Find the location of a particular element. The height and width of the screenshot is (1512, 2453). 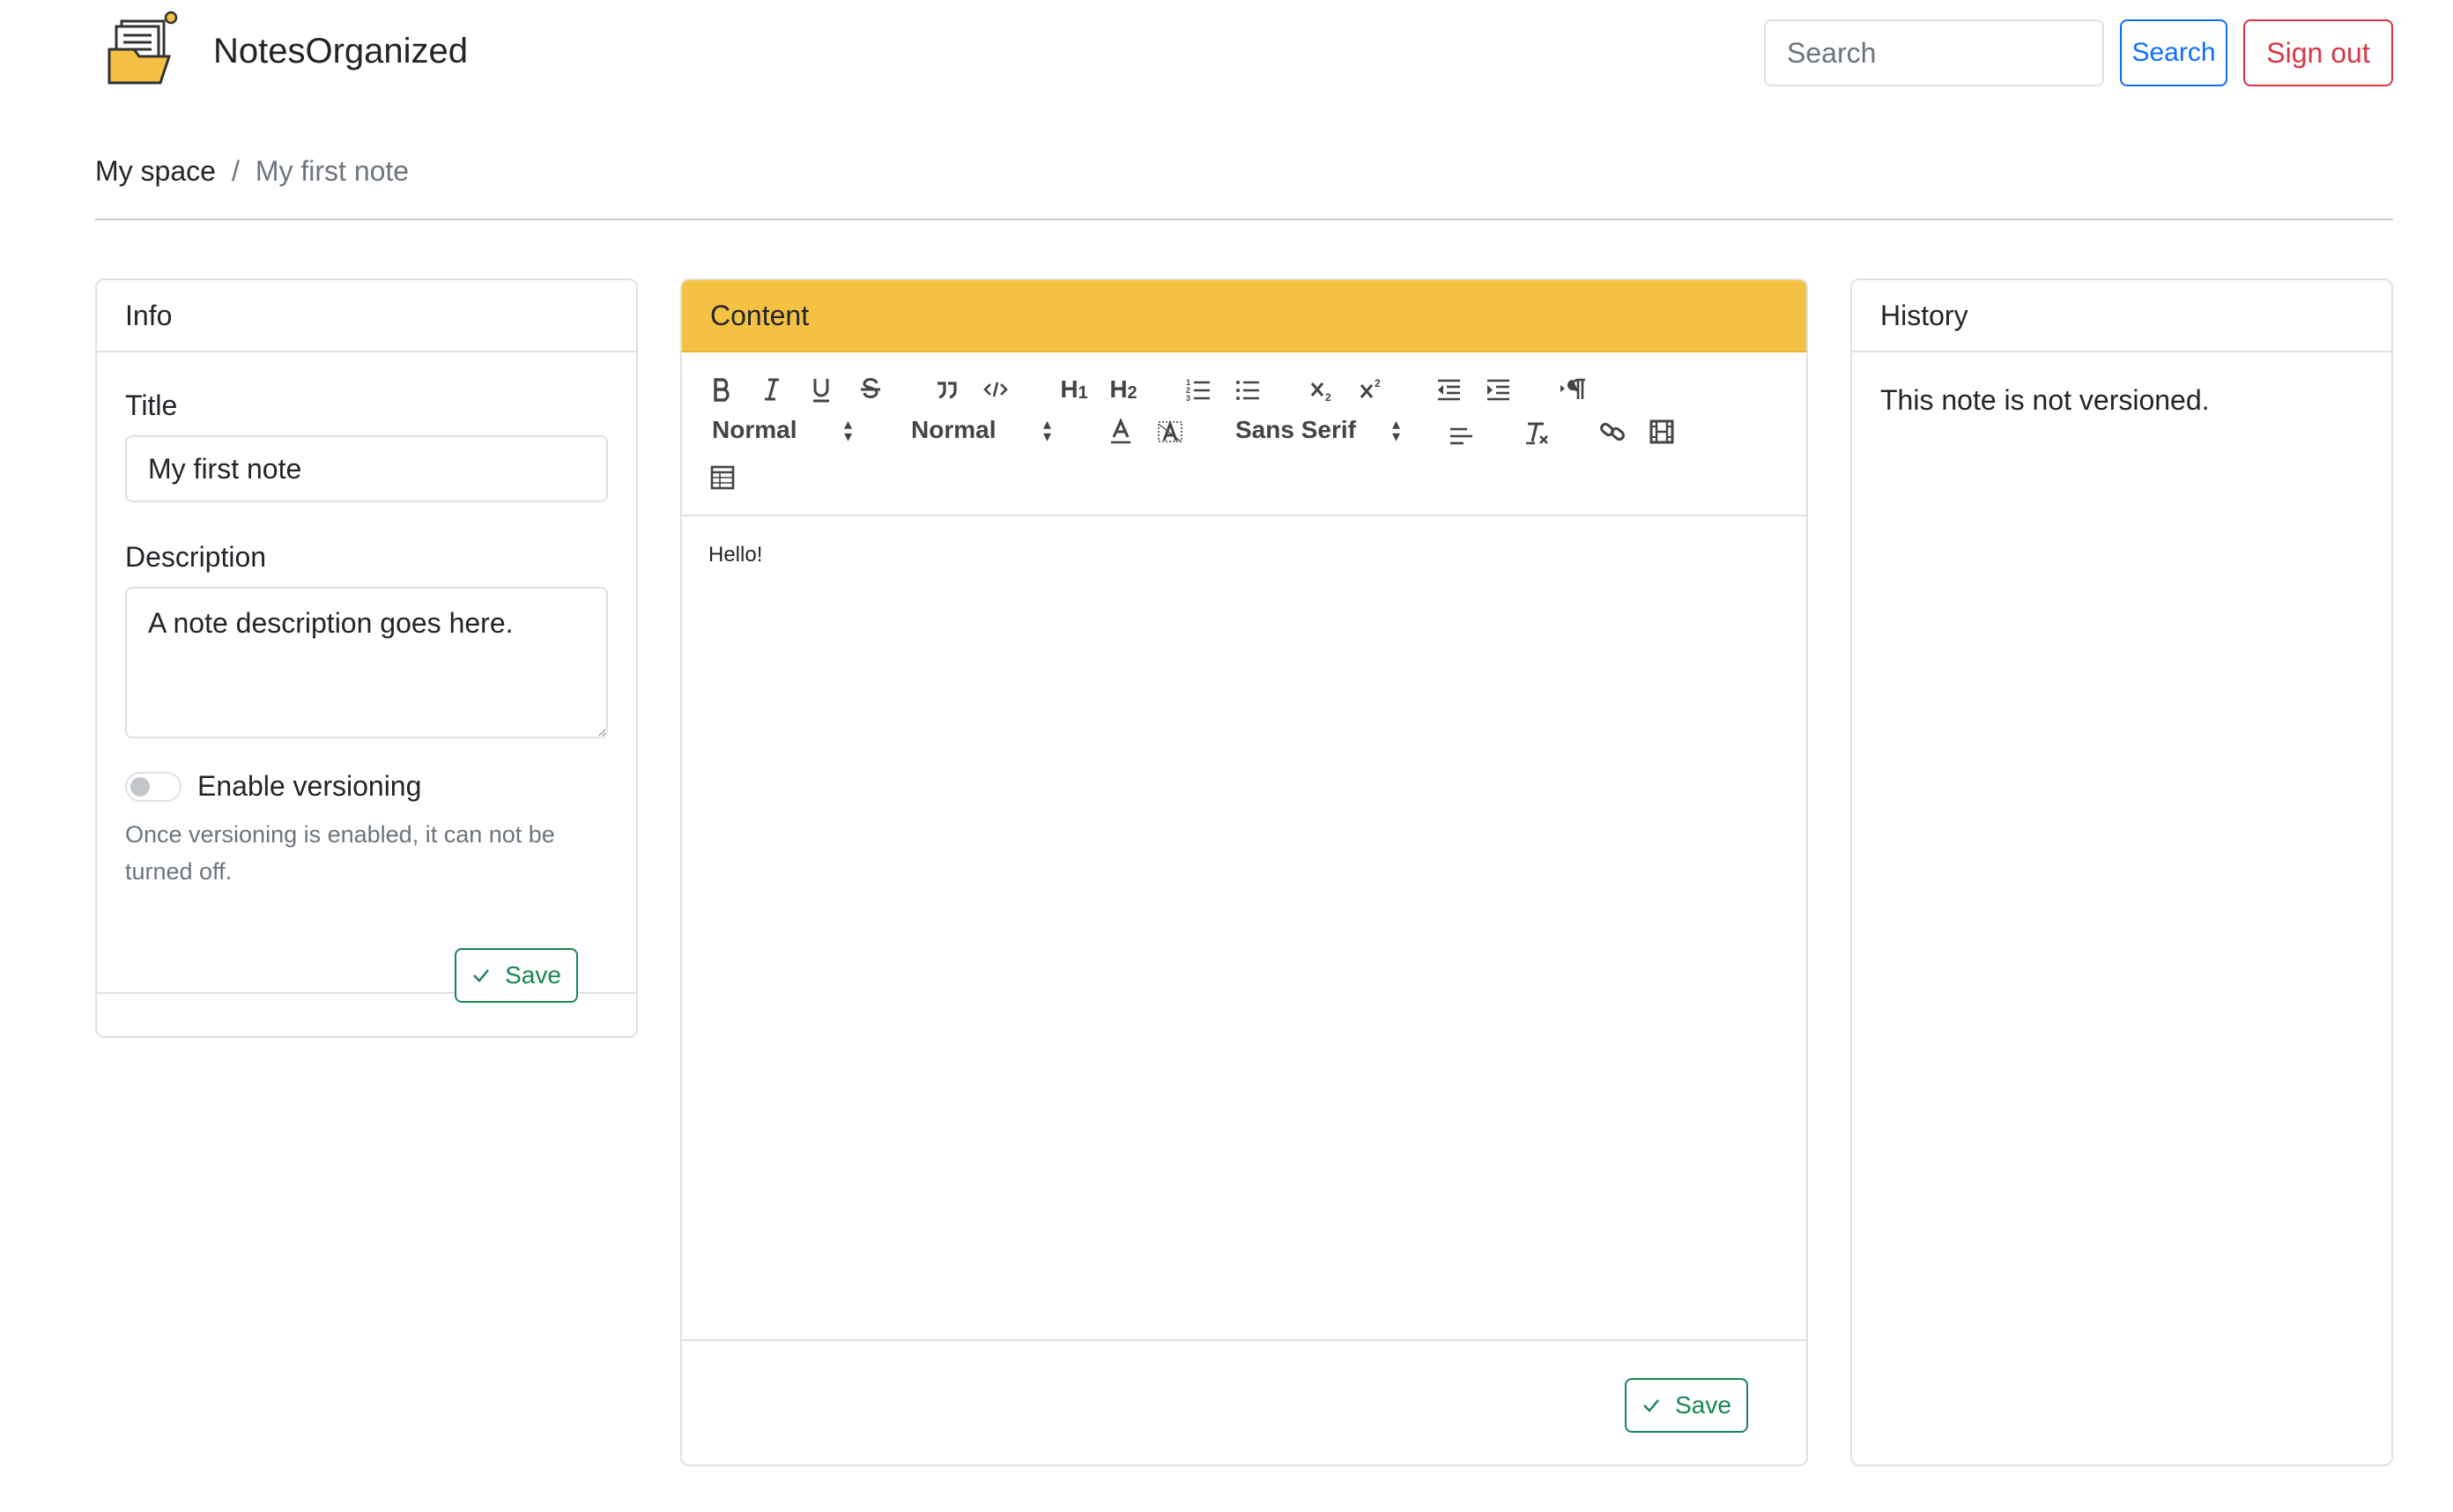

top-navbar: NotesOrganized Search Sign out is located at coordinates (1226, 53).